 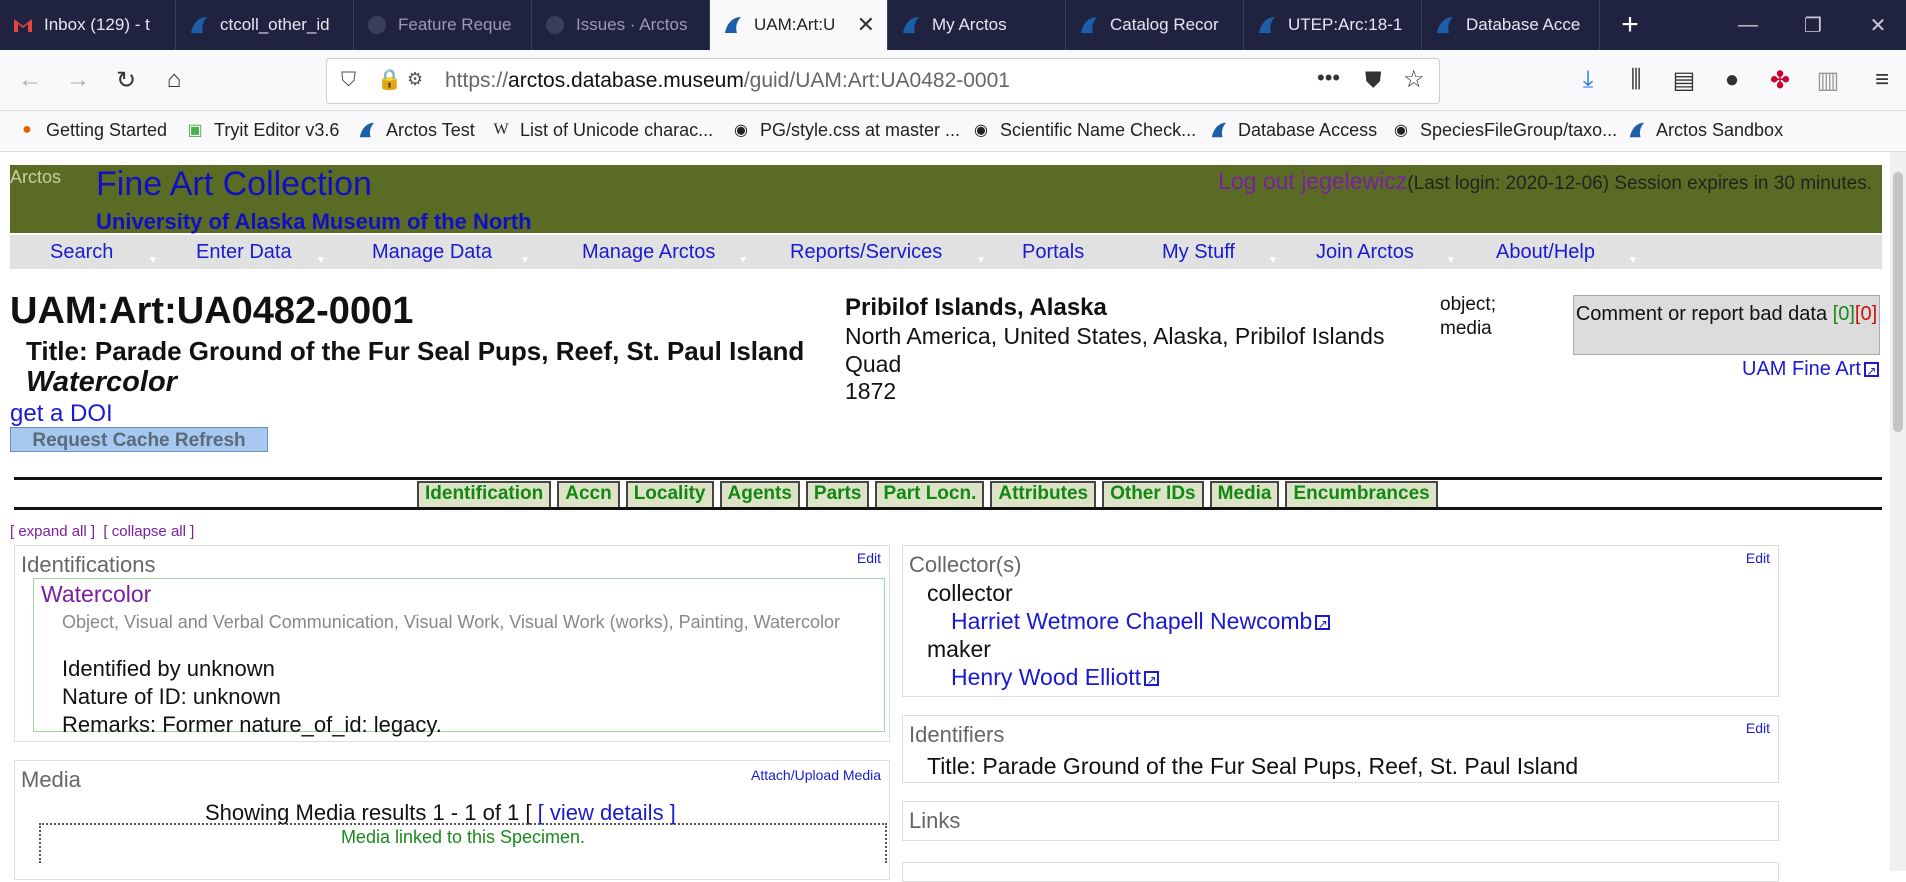 What do you see at coordinates (1292, 130) in the screenshot?
I see `bookmark-db-access: Database Access` at bounding box center [1292, 130].